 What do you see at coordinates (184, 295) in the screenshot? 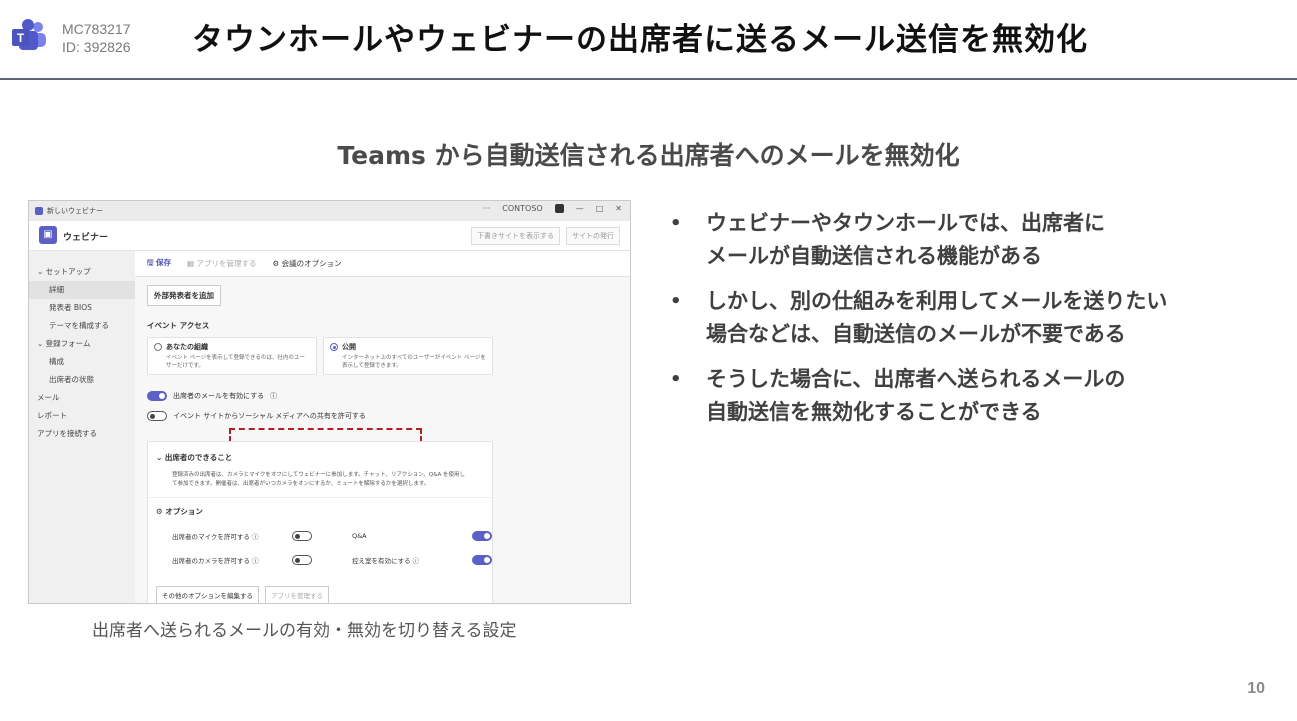
I see `add-external-presenter-button: 外部発表者を追加` at bounding box center [184, 295].